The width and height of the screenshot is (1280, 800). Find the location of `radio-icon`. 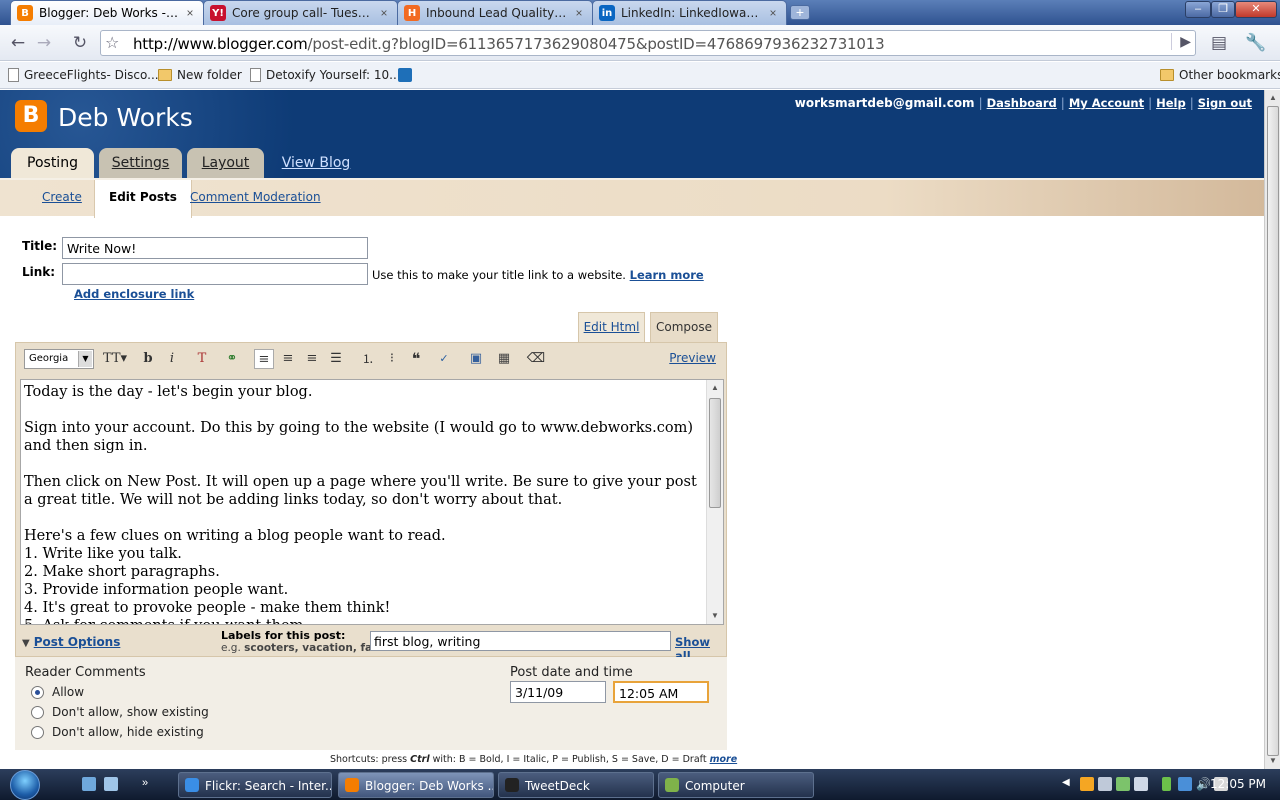

radio-icon is located at coordinates (37, 712).